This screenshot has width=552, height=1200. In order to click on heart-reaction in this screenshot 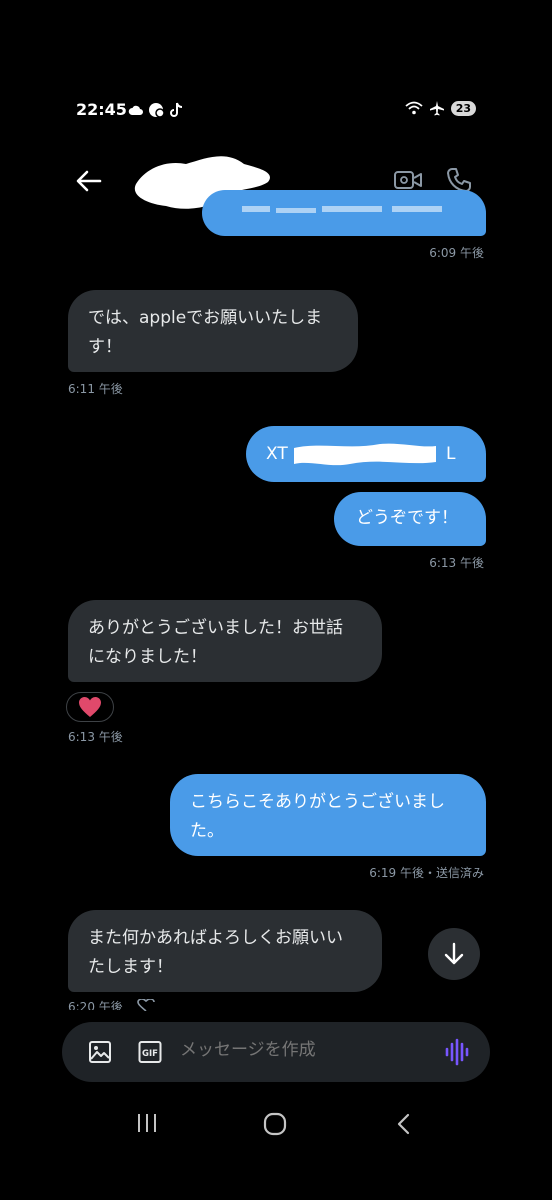, I will do `click(90, 707)`.